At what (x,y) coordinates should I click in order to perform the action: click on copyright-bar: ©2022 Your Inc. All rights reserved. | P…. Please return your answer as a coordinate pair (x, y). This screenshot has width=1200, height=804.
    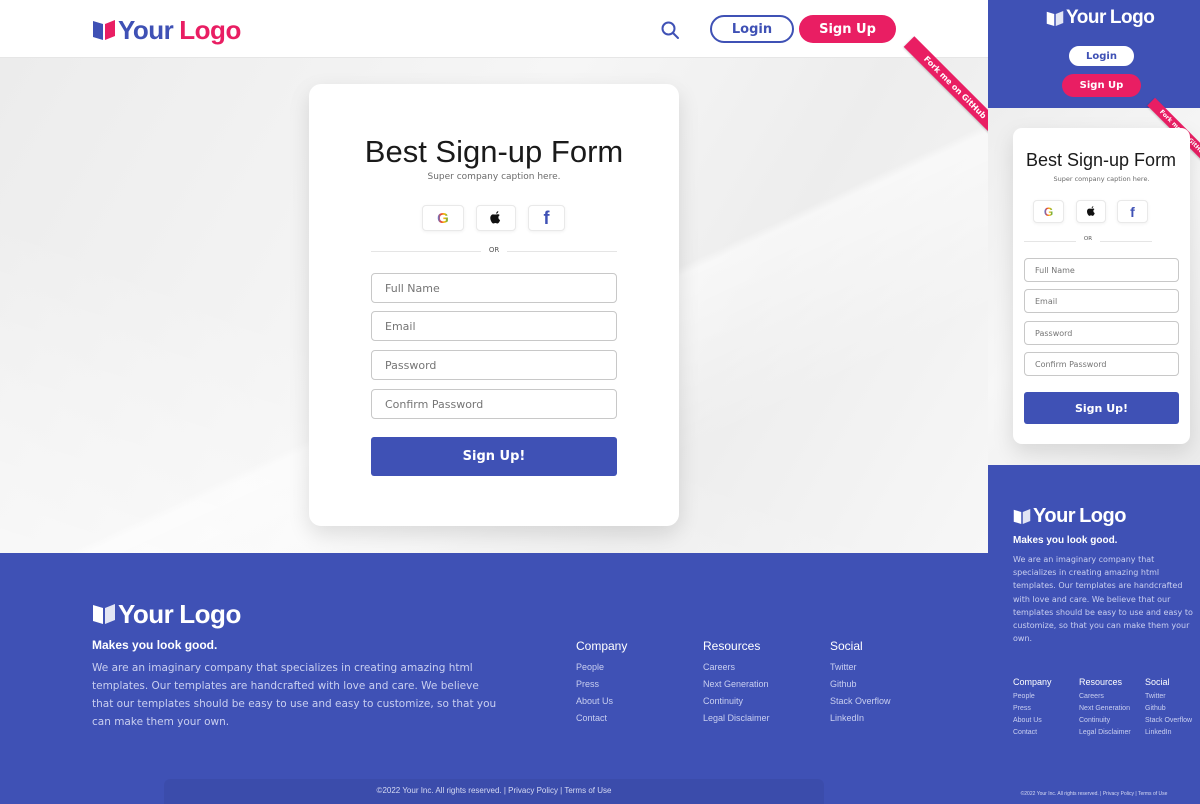
    Looking at the image, I should click on (494, 791).